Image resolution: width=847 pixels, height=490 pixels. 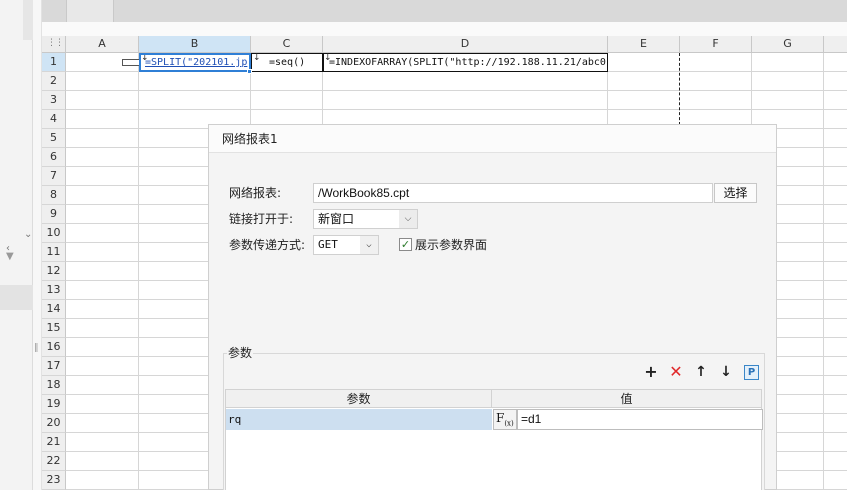 I want to click on select-all-corner: ⋮⋮⋮, so click(x=57, y=44).